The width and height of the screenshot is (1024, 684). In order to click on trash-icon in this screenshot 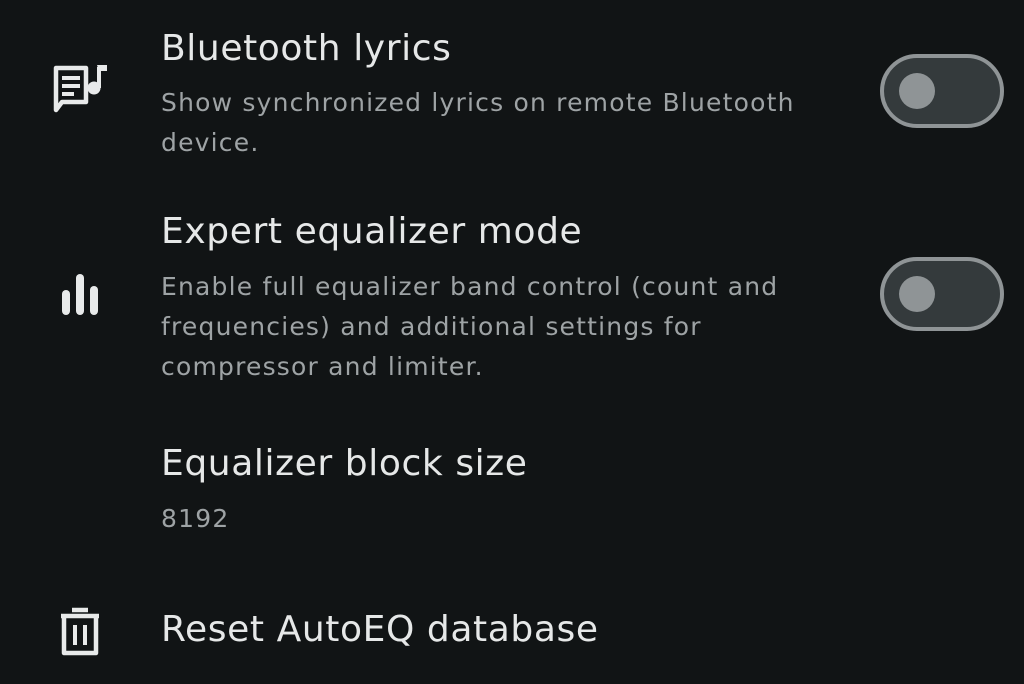, I will do `click(80, 631)`.